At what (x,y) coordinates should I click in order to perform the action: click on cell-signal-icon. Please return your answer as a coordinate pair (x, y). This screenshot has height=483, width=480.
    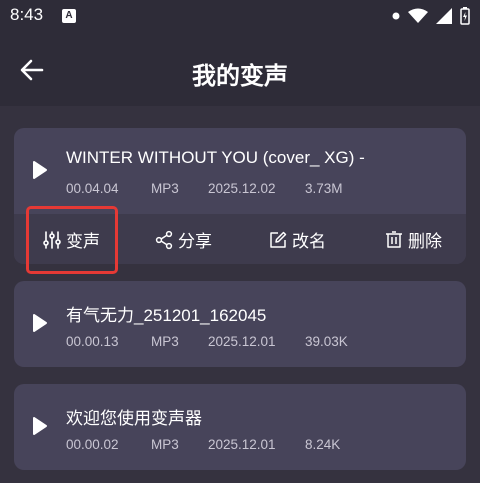
    Looking at the image, I should click on (444, 16).